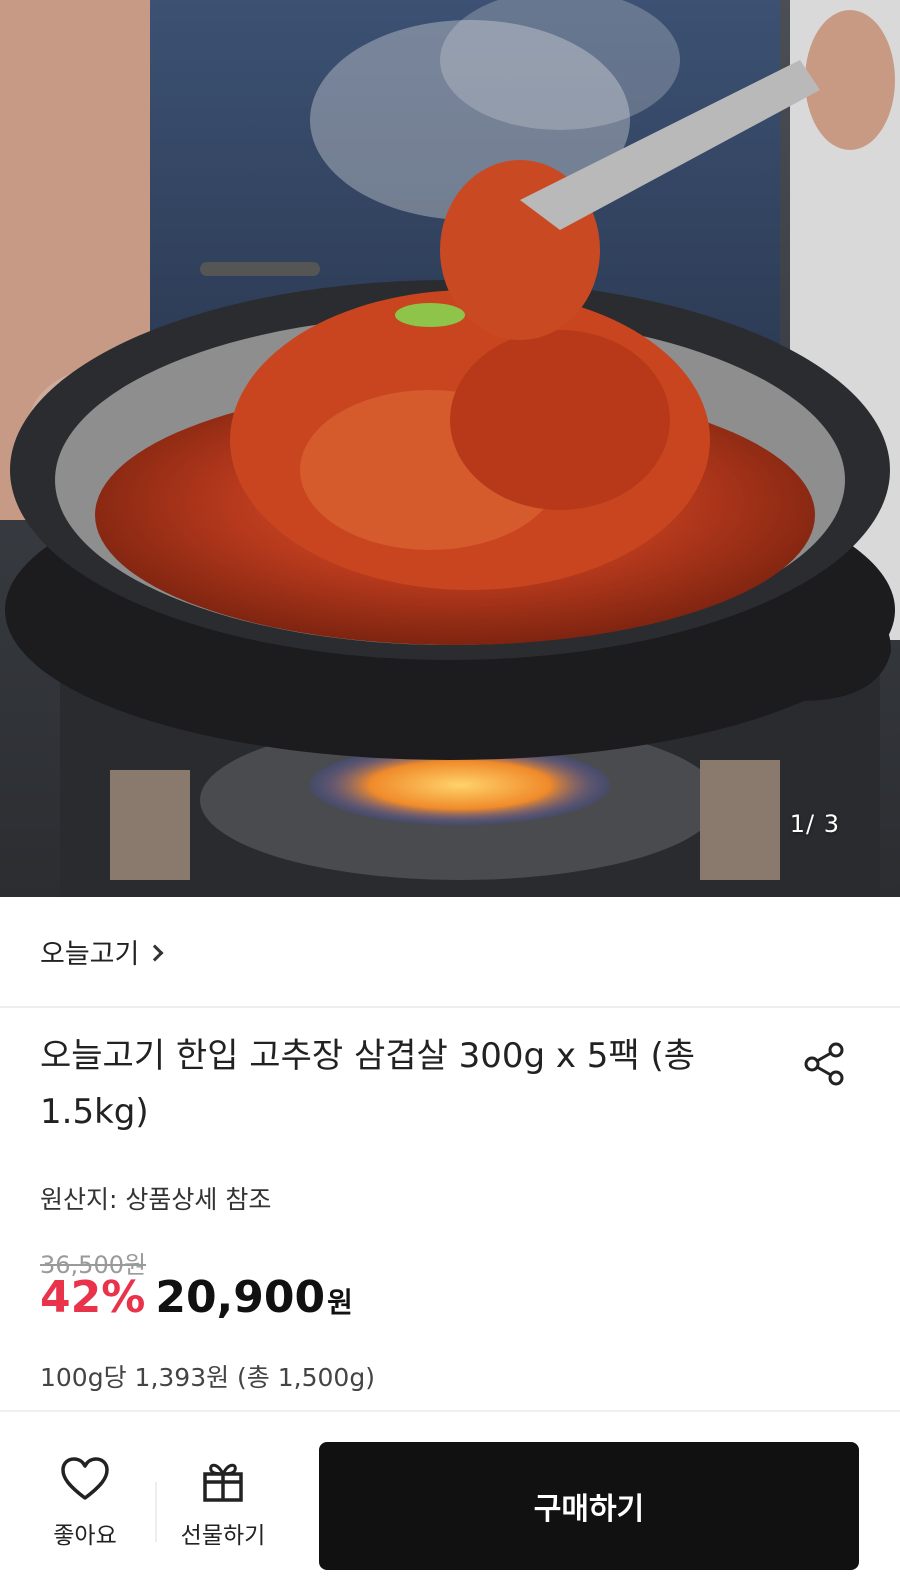  What do you see at coordinates (589, 1506) in the screenshot?
I see `buy-button: 구매하기` at bounding box center [589, 1506].